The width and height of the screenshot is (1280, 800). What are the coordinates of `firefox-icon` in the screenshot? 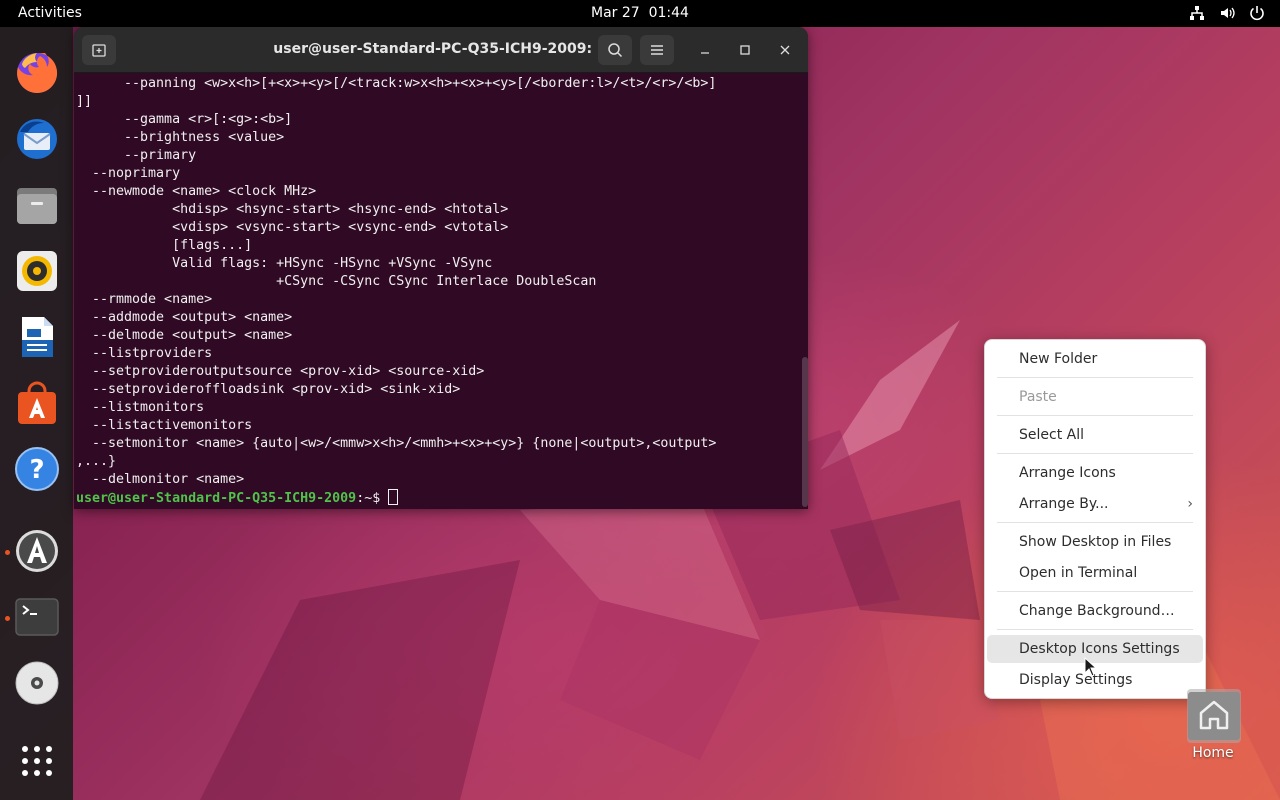 It's located at (37, 72).